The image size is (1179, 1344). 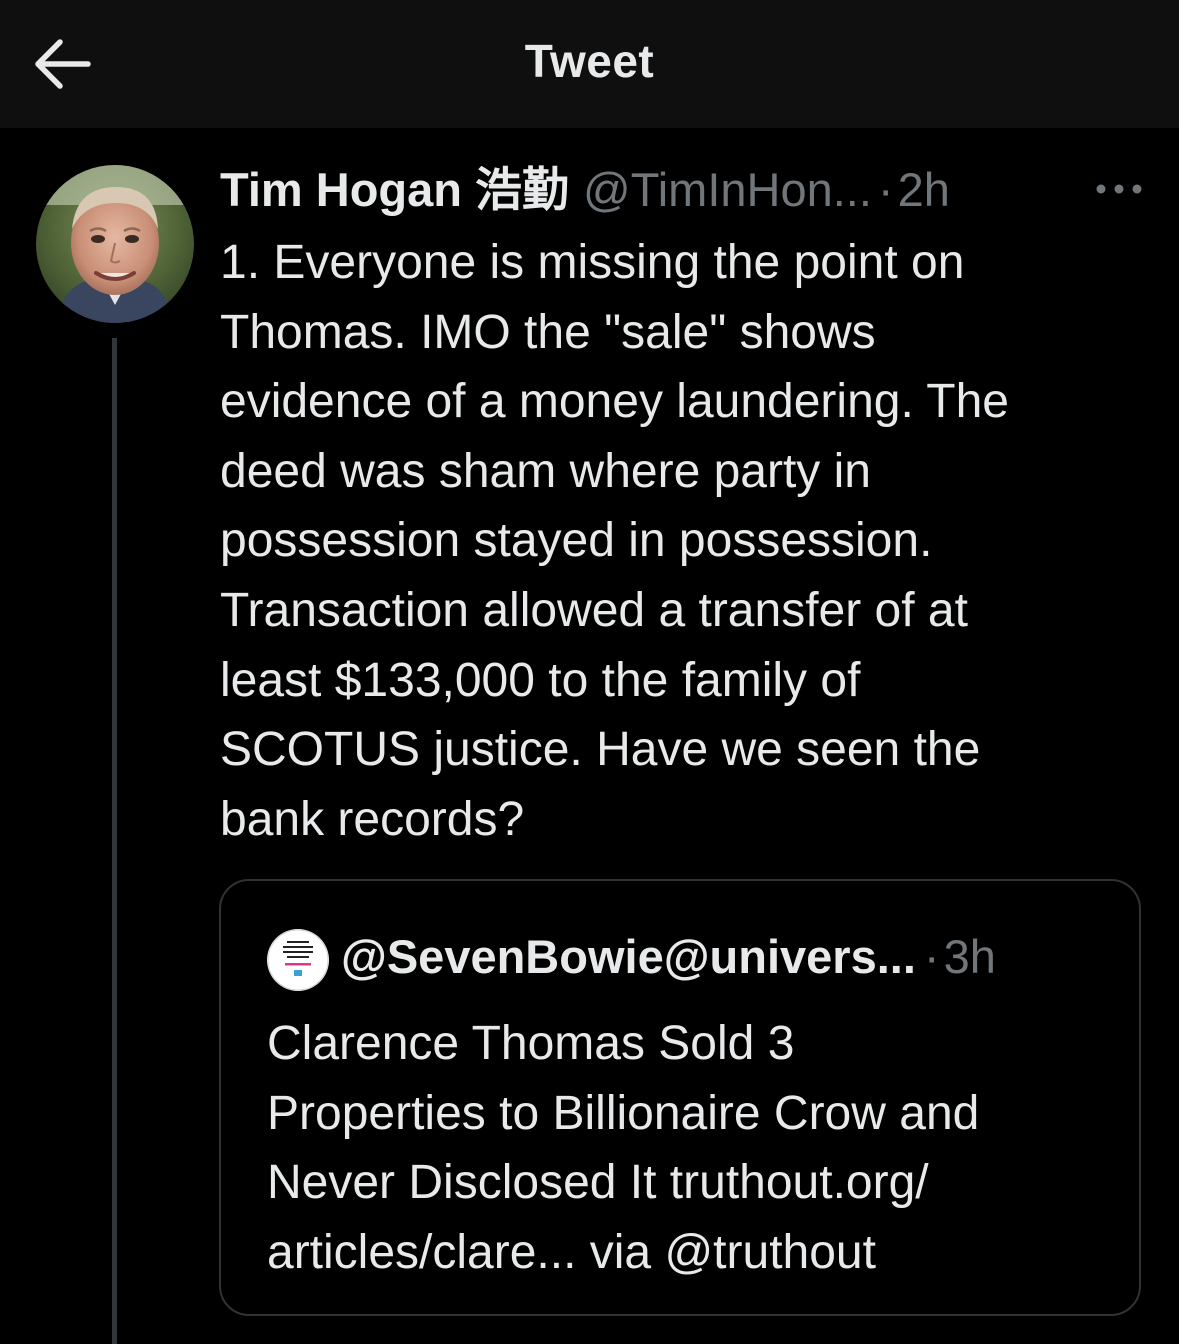 I want to click on tweet-timestamp: 2h, so click(x=924, y=189).